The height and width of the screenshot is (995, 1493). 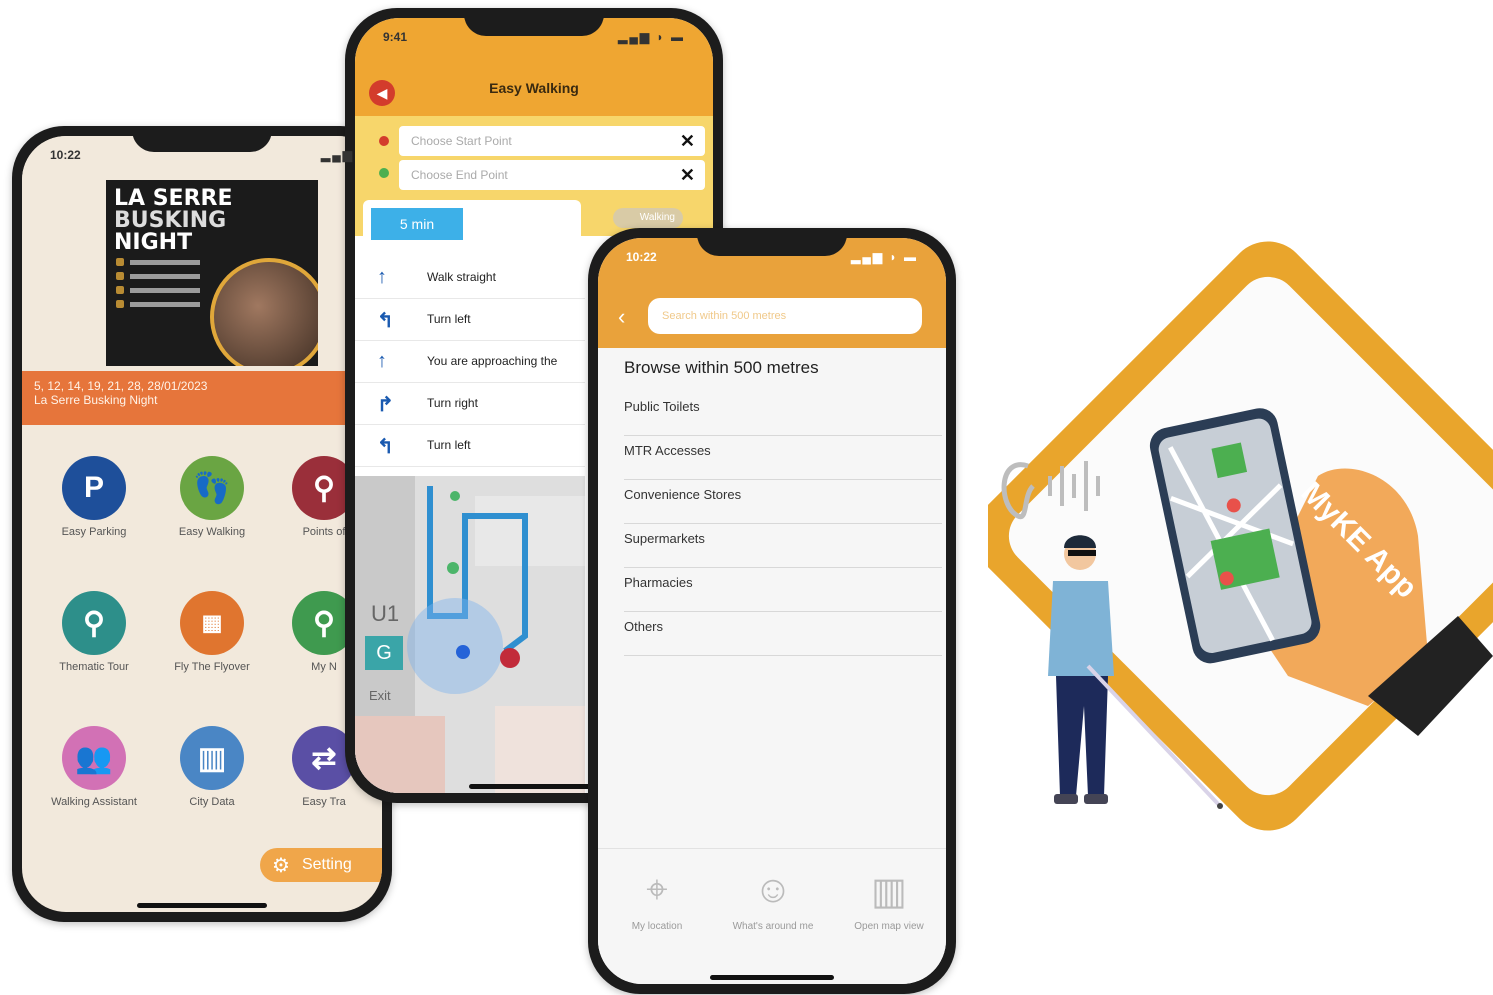 I want to click on ear-icon, so click(x=1018, y=491).